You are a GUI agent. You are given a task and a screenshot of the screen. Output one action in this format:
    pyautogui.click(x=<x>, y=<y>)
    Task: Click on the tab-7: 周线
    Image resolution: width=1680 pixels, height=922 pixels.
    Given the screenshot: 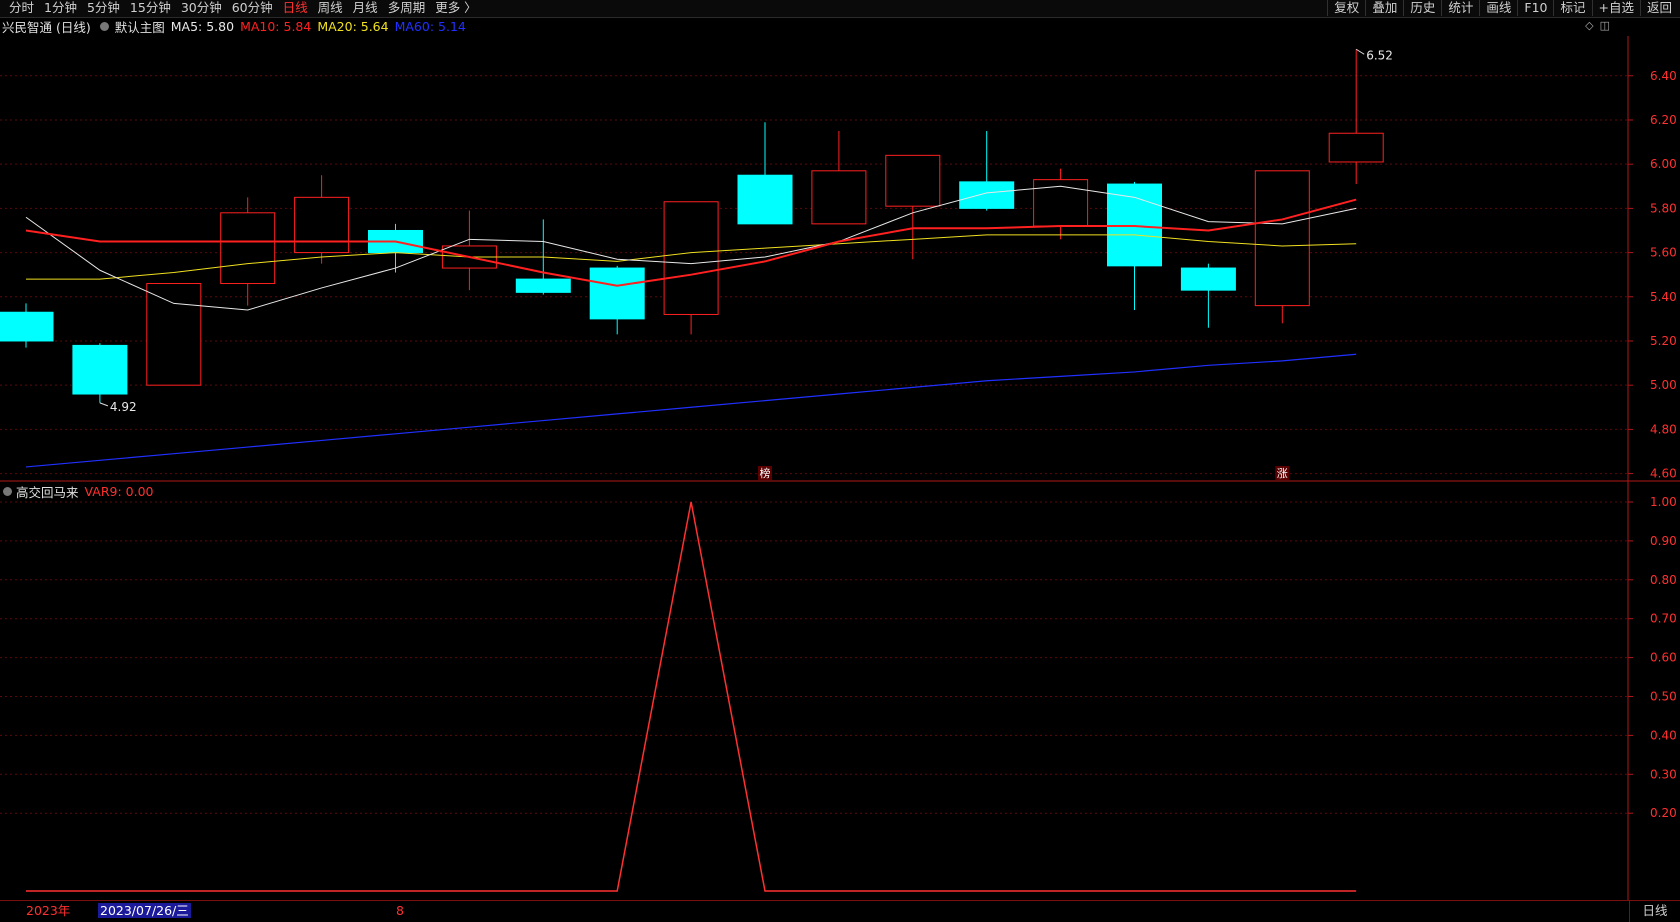 What is the action you would take?
    pyautogui.click(x=330, y=8)
    